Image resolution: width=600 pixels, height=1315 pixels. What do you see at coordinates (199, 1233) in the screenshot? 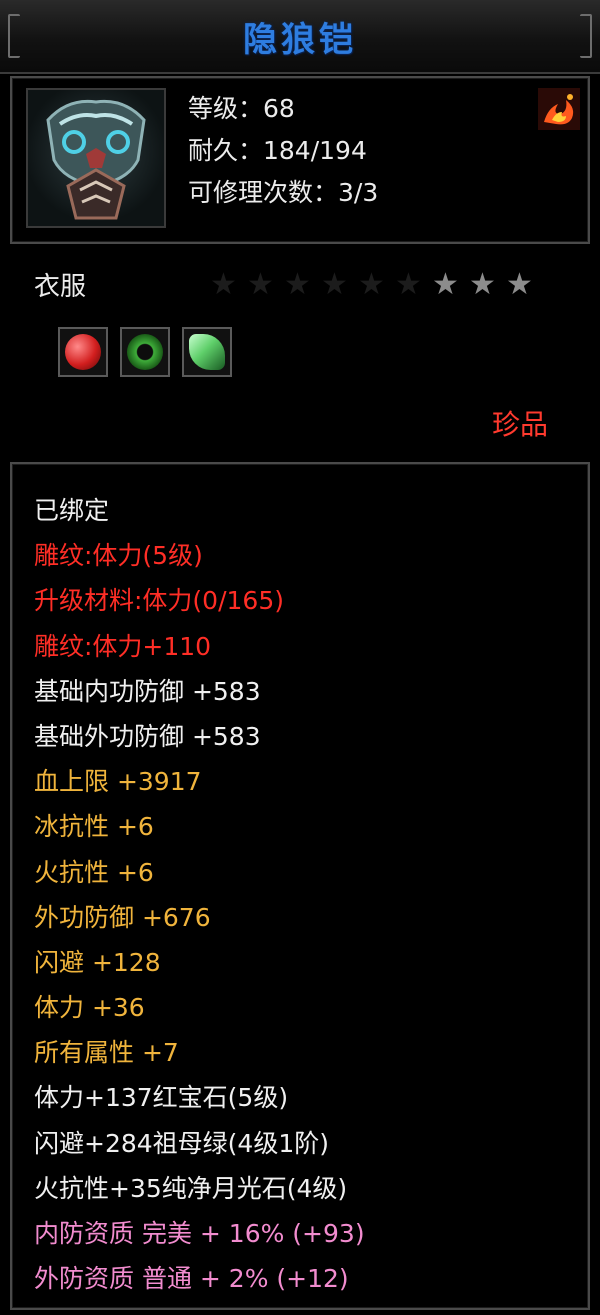
I see `stat-line: 内防资质 完美 + 16% (+93)` at bounding box center [199, 1233].